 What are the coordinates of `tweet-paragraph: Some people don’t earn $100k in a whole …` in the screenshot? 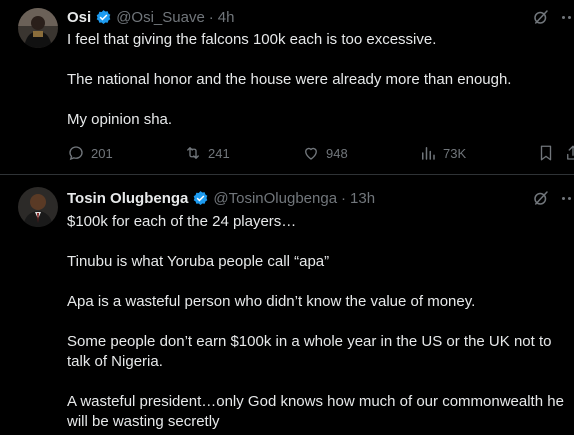 It's located at (309, 351).